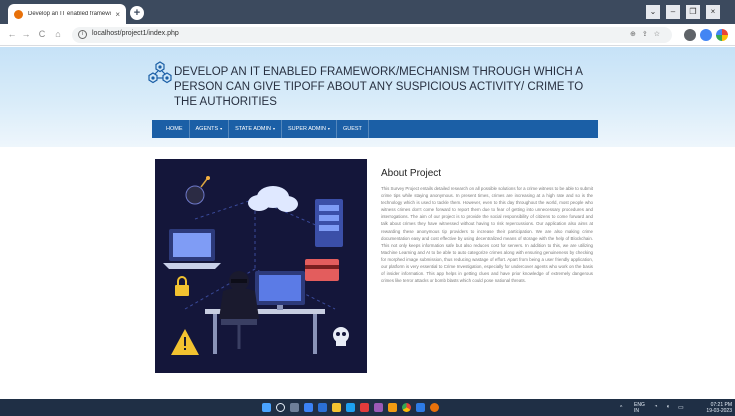 The height and width of the screenshot is (416, 735). Describe the element at coordinates (18, 14) in the screenshot. I see `site-favicon-icon` at that location.